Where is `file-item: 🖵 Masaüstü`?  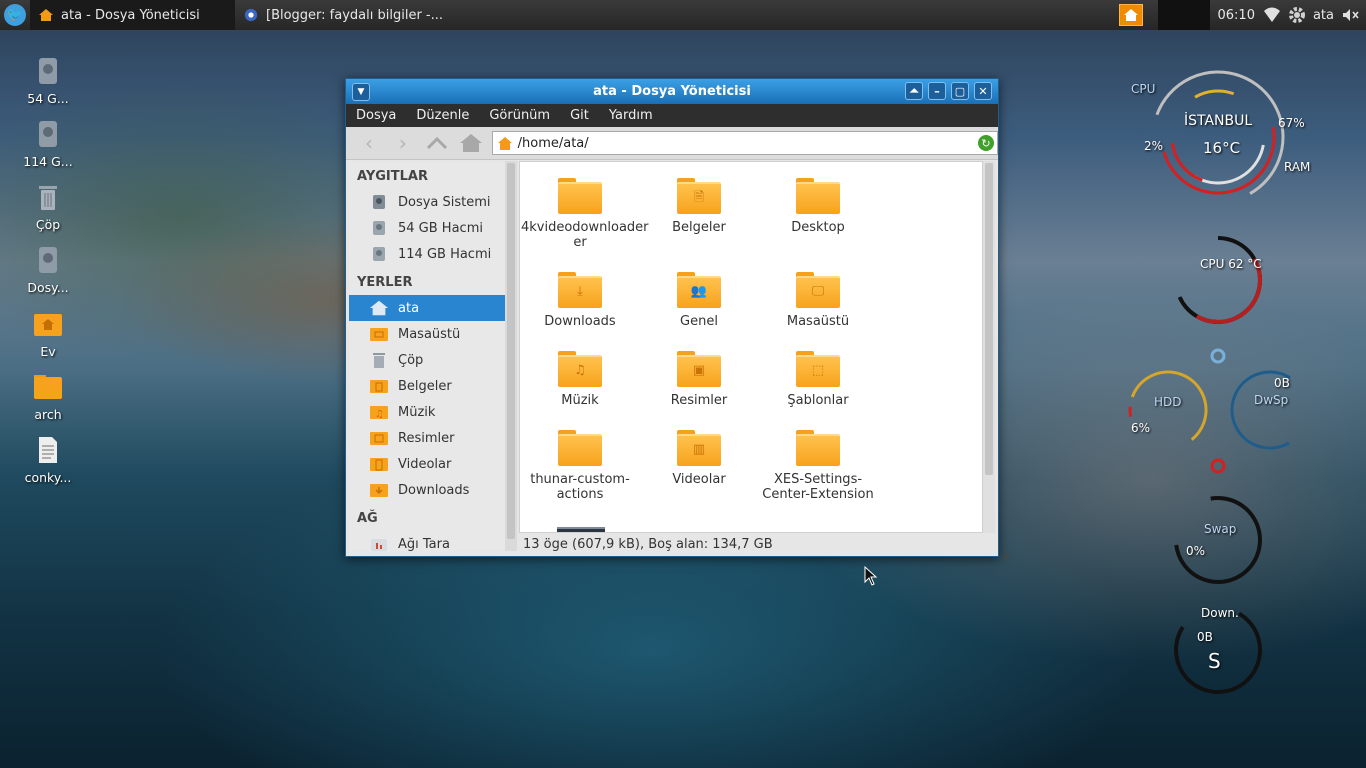
file-item: 🖵 Masaüstü is located at coordinates (818, 300).